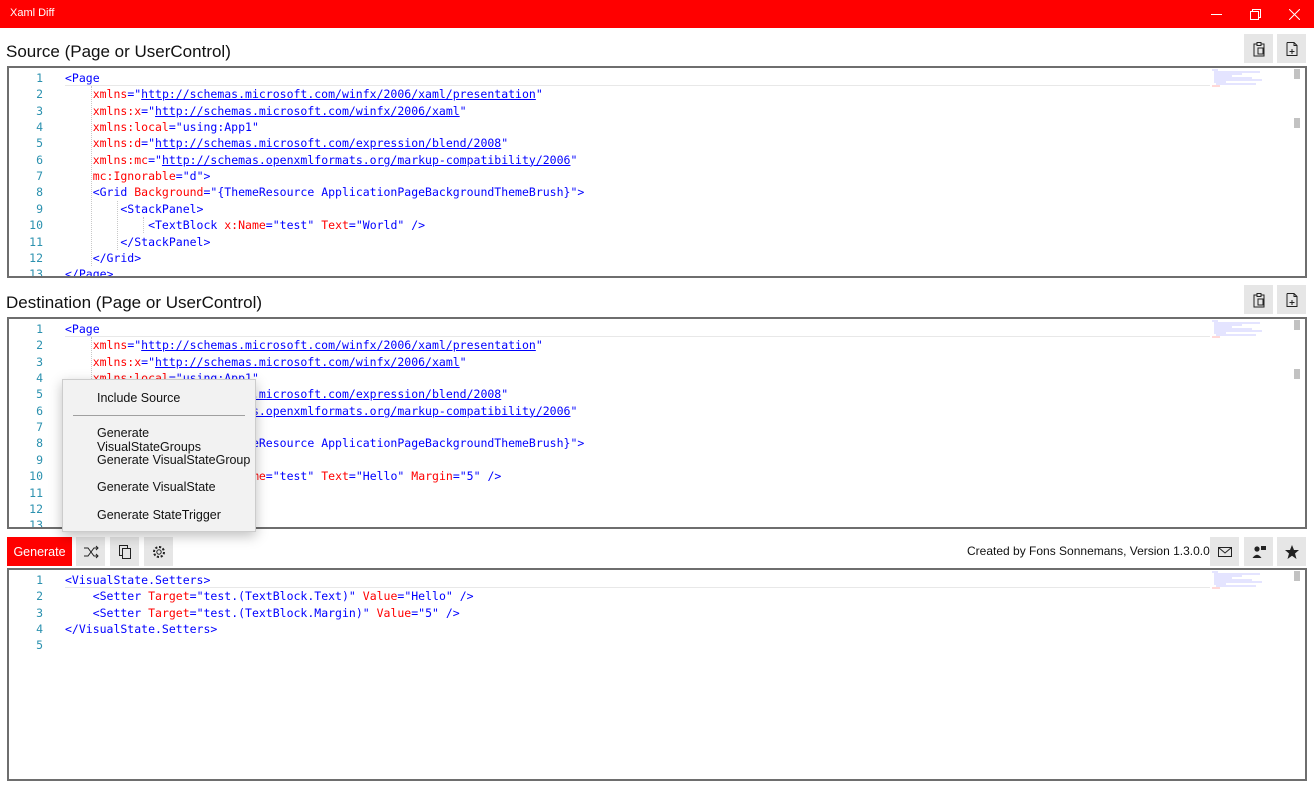 The height and width of the screenshot is (787, 1314). Describe the element at coordinates (36, 272) in the screenshot. I see `line-number: 13` at that location.